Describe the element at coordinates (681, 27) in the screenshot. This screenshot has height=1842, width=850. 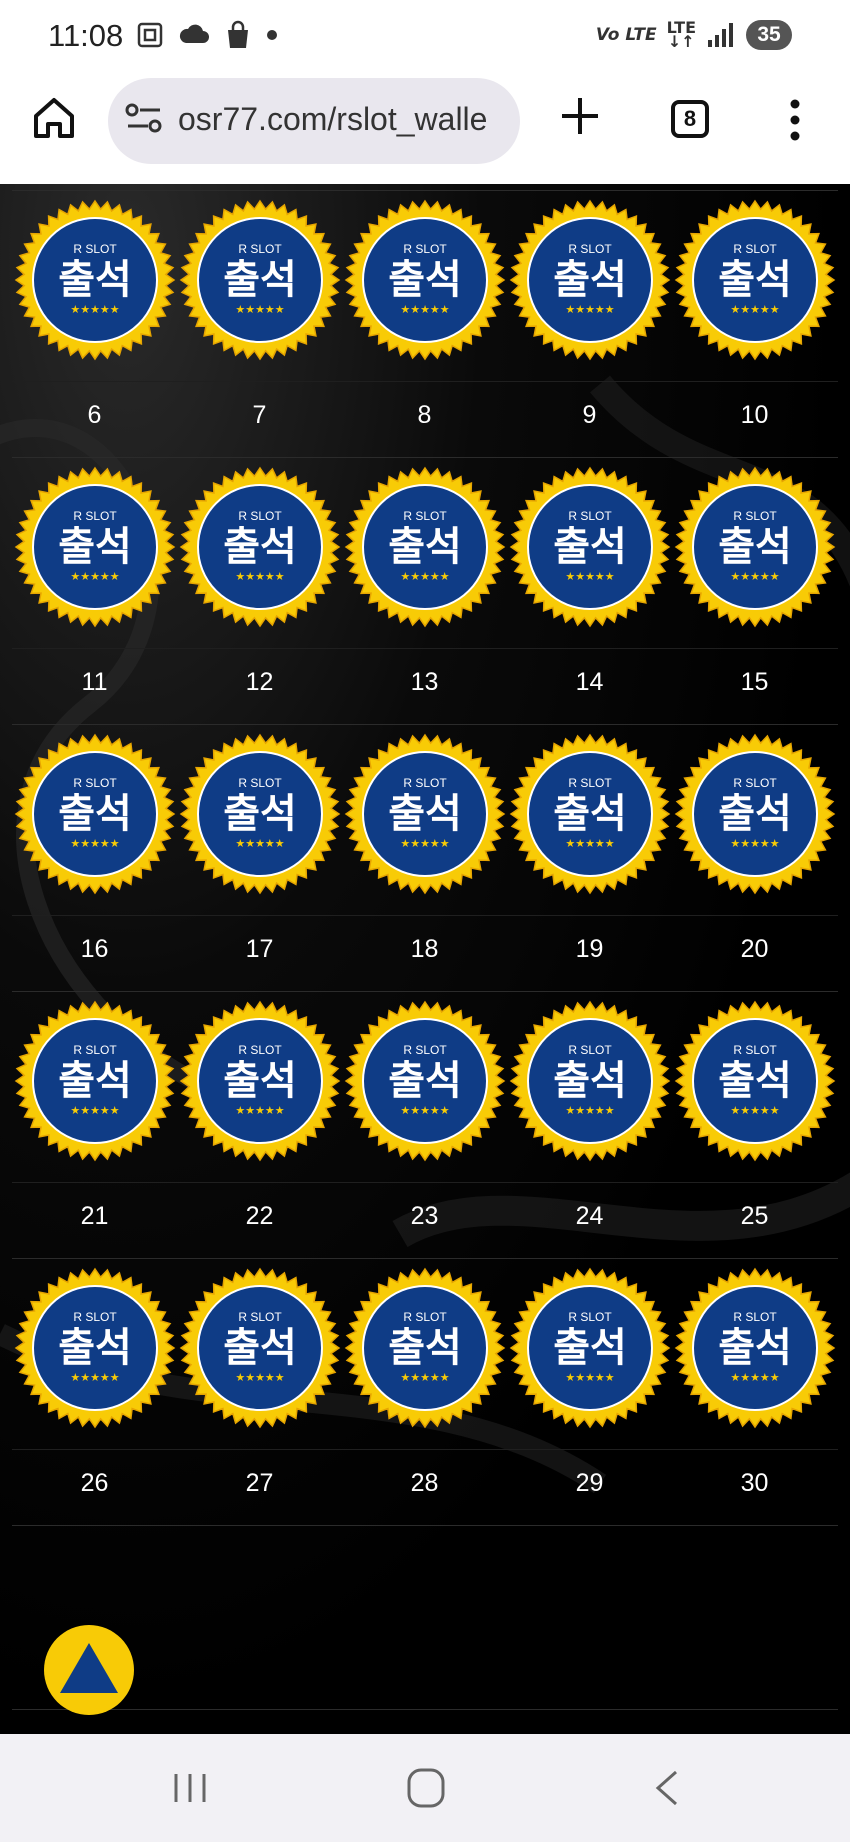
I see `lte-label: LTE` at that location.